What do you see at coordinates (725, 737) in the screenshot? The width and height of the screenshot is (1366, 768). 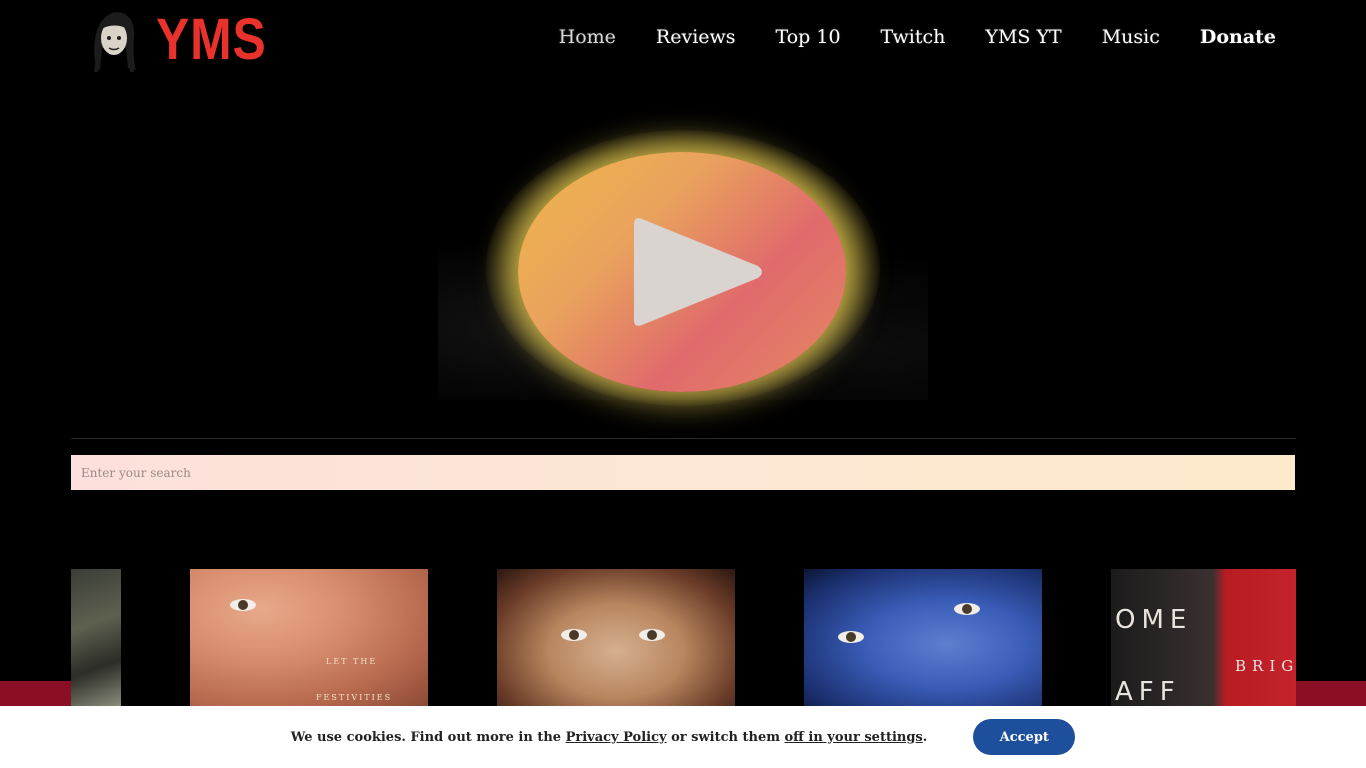 I see `cookie-text-2: or switch them` at bounding box center [725, 737].